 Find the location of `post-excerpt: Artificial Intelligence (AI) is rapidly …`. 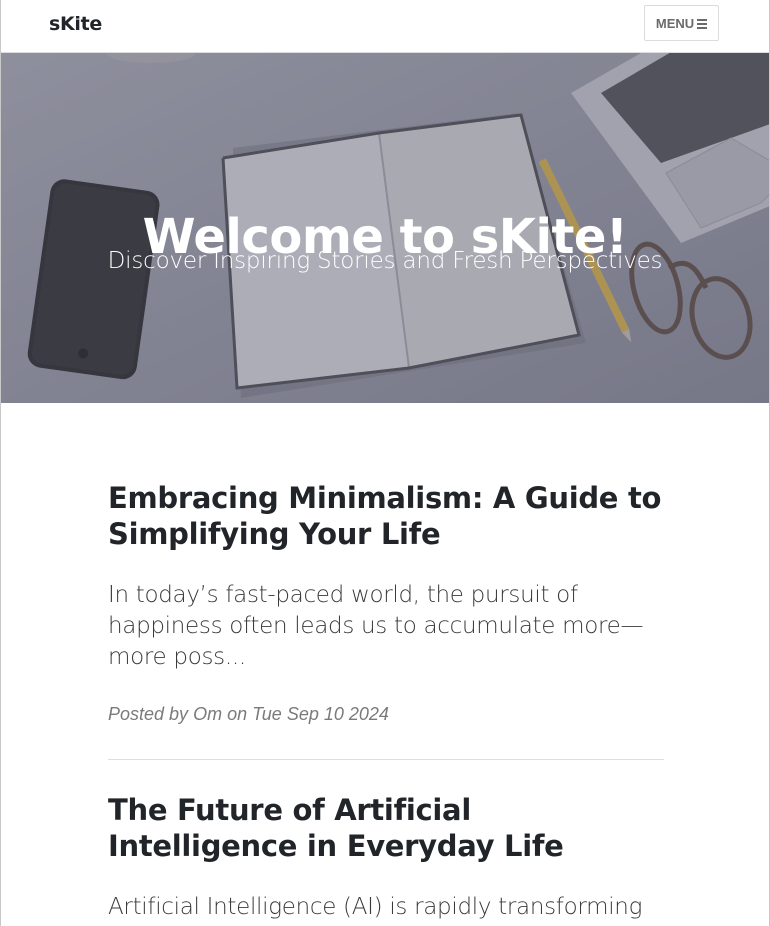

post-excerpt: Artificial Intelligence (AI) is rapidly … is located at coordinates (375, 907).